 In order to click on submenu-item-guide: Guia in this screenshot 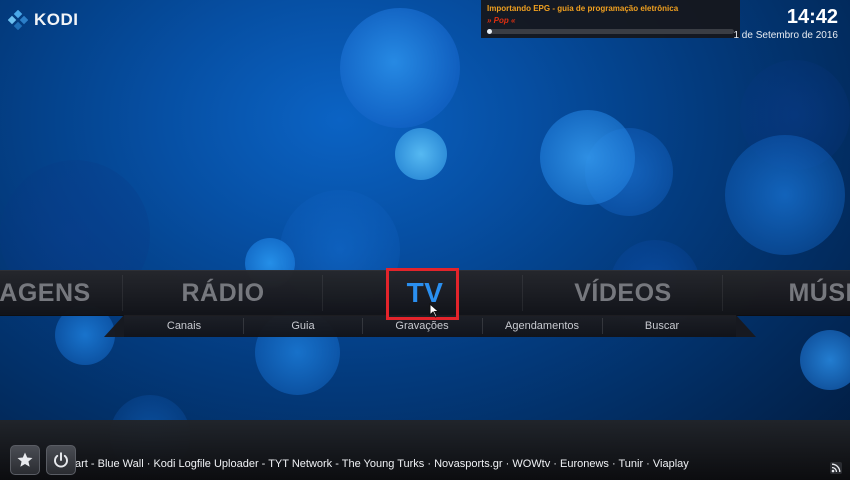, I will do `click(303, 326)`.